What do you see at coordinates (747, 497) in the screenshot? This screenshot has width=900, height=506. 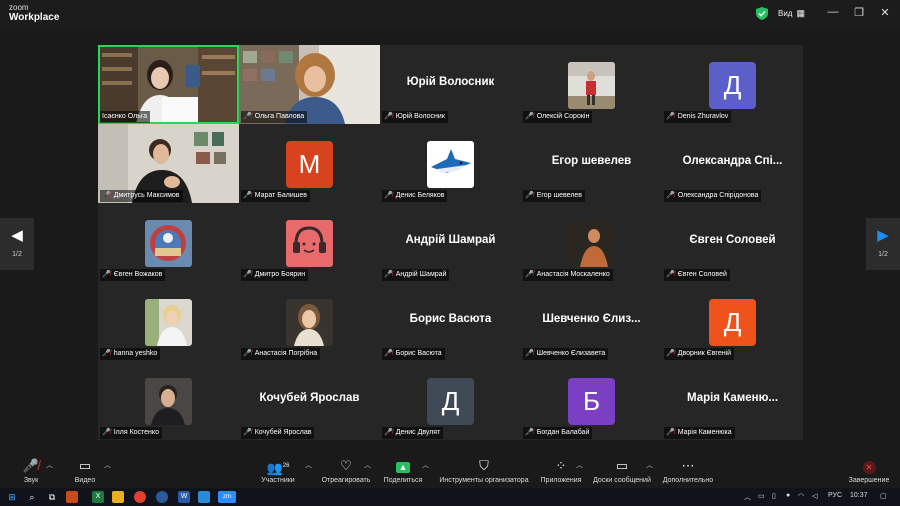 I see `tray-chevron-icon: ︿` at bounding box center [747, 497].